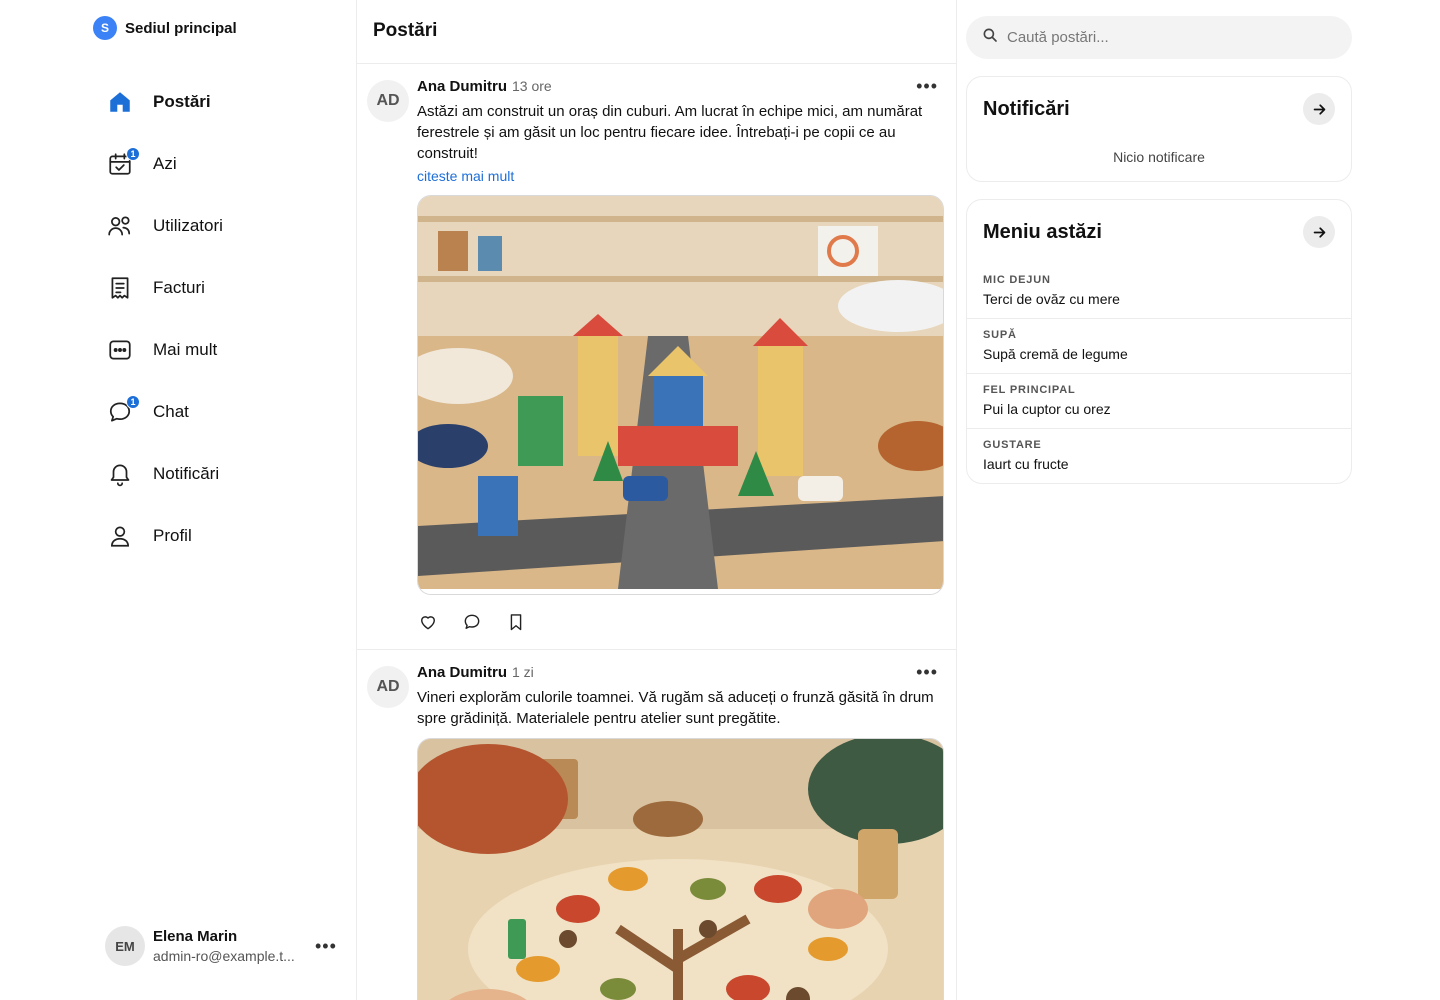 This screenshot has height=1000, width=1440. I want to click on card-title: Notificări, so click(1026, 108).